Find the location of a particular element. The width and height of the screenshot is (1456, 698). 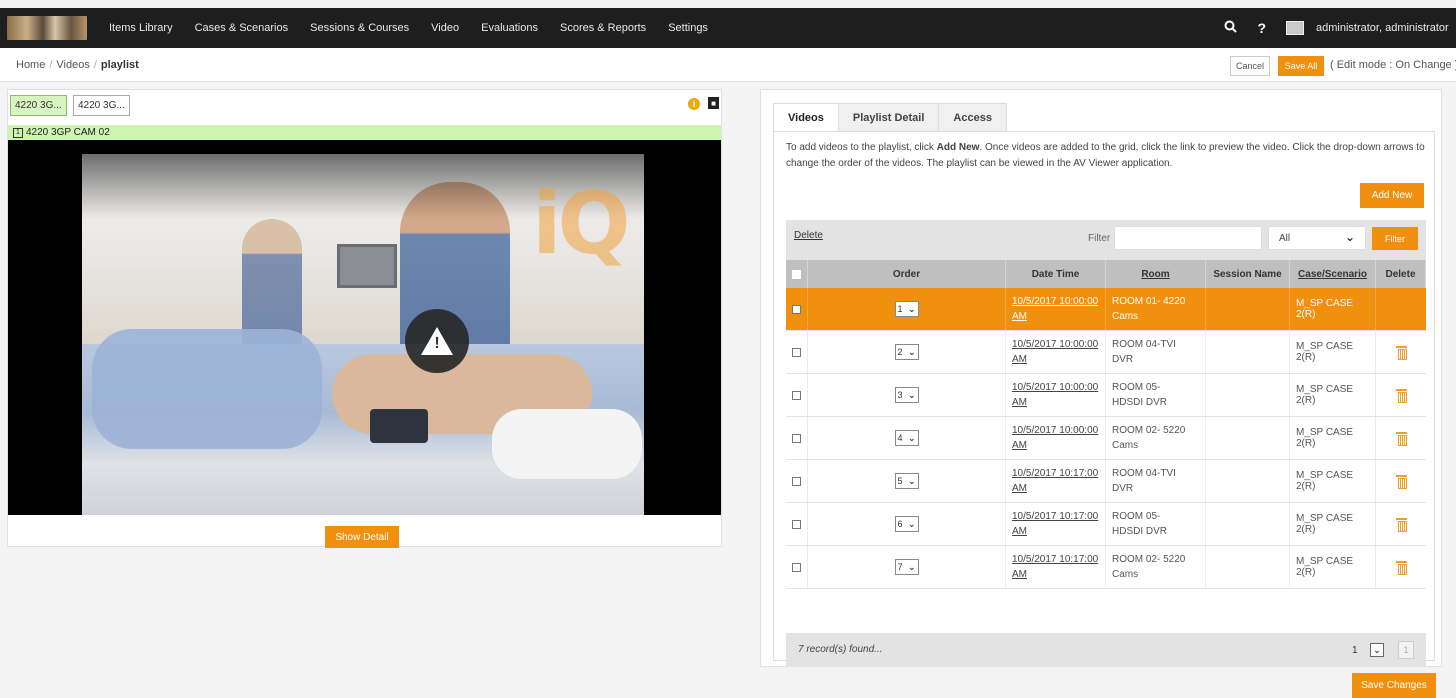

order-select: 2 ⌄ is located at coordinates (906, 352).